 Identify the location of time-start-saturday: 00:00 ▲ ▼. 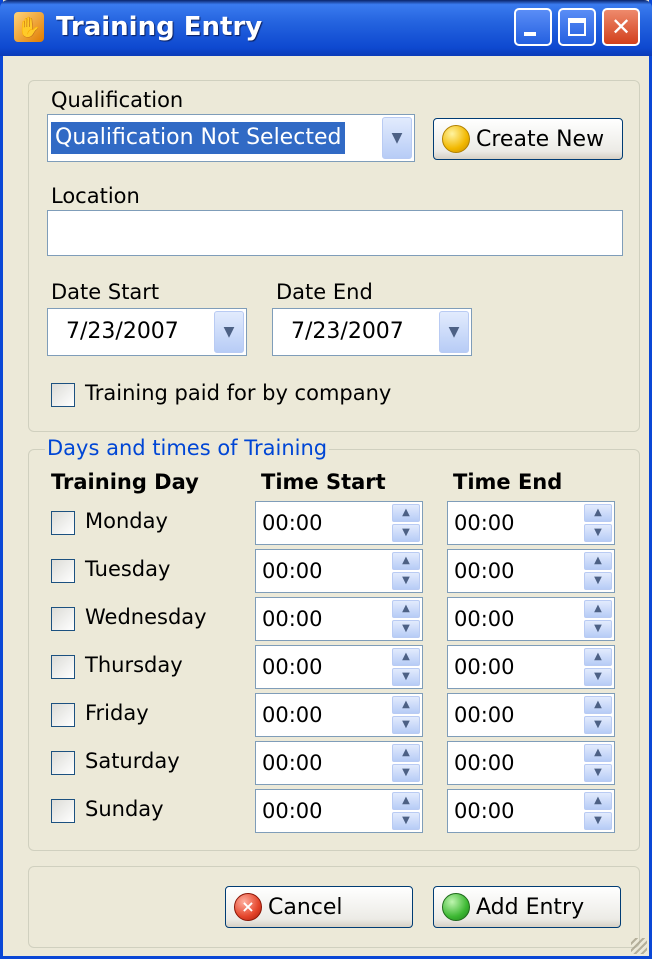
(339, 763).